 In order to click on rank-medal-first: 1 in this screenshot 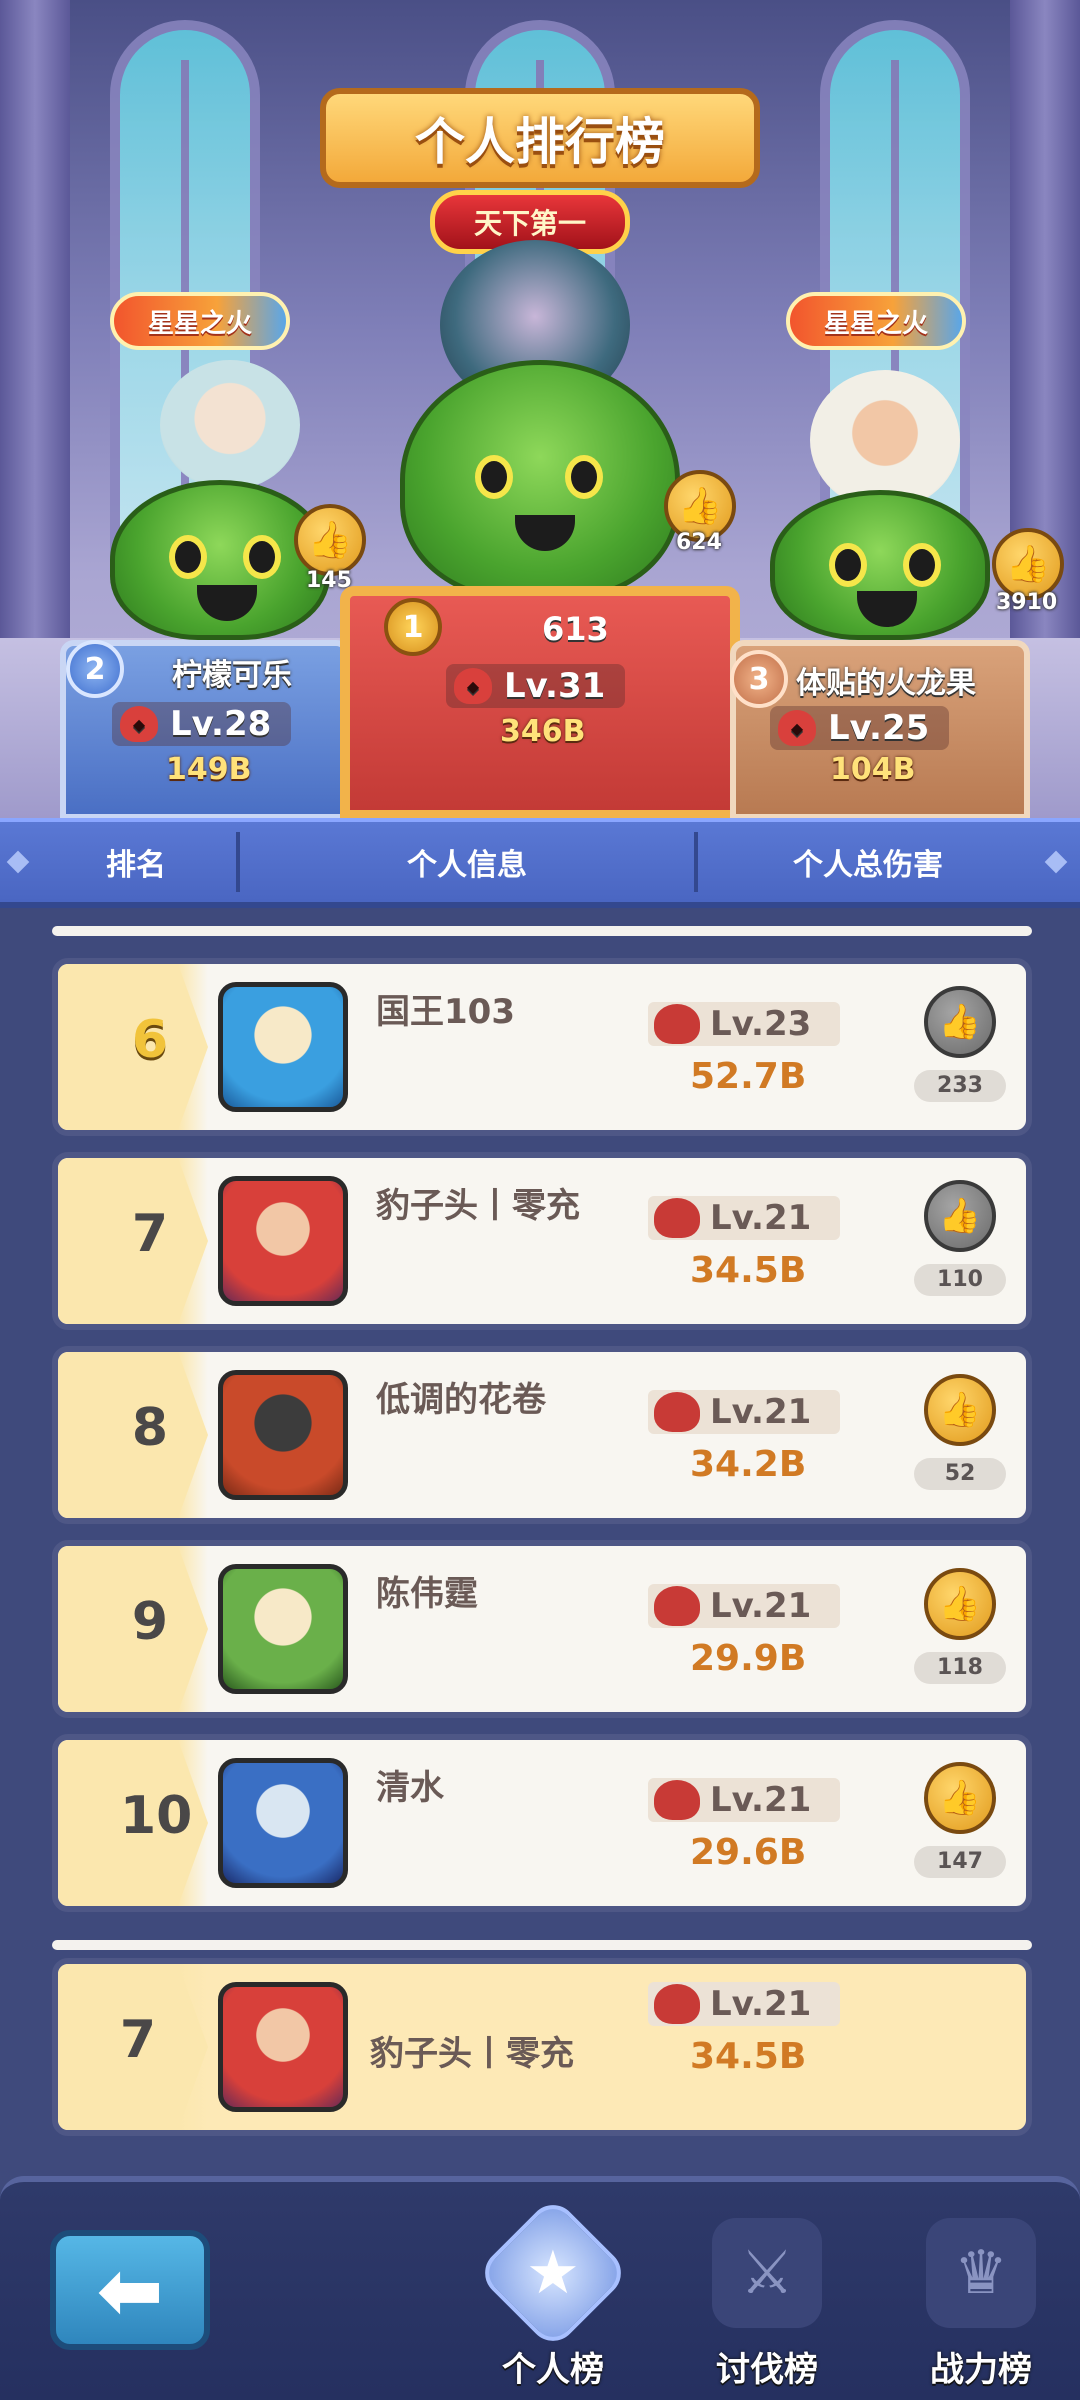, I will do `click(413, 627)`.